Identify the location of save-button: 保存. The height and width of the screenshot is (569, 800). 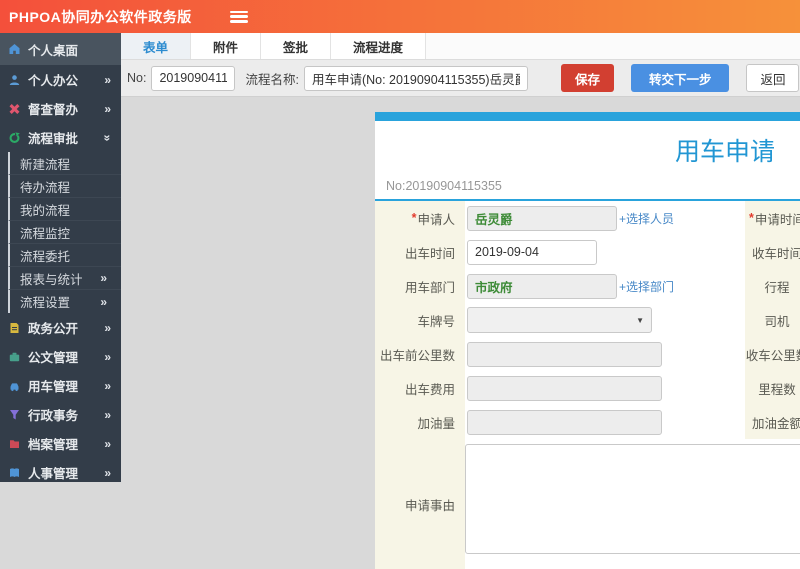
(587, 78).